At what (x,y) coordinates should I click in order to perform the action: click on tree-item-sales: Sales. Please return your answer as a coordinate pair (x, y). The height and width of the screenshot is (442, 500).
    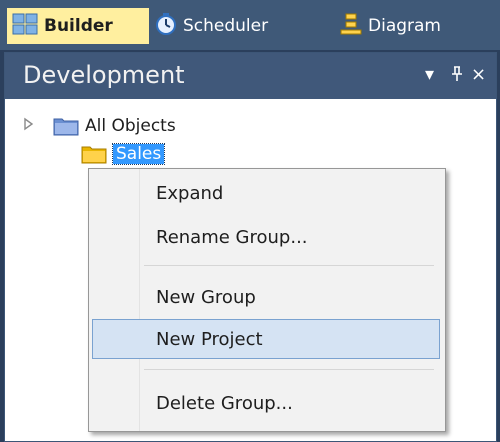
    Looking at the image, I should click on (123, 154).